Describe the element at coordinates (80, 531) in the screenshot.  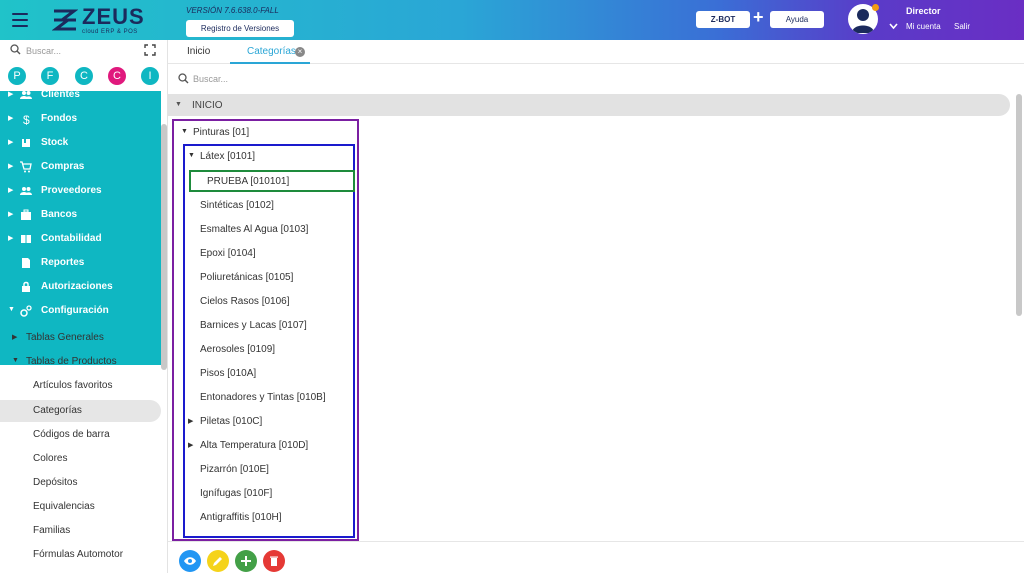
I see `sidebar-item-familias: Familias` at that location.